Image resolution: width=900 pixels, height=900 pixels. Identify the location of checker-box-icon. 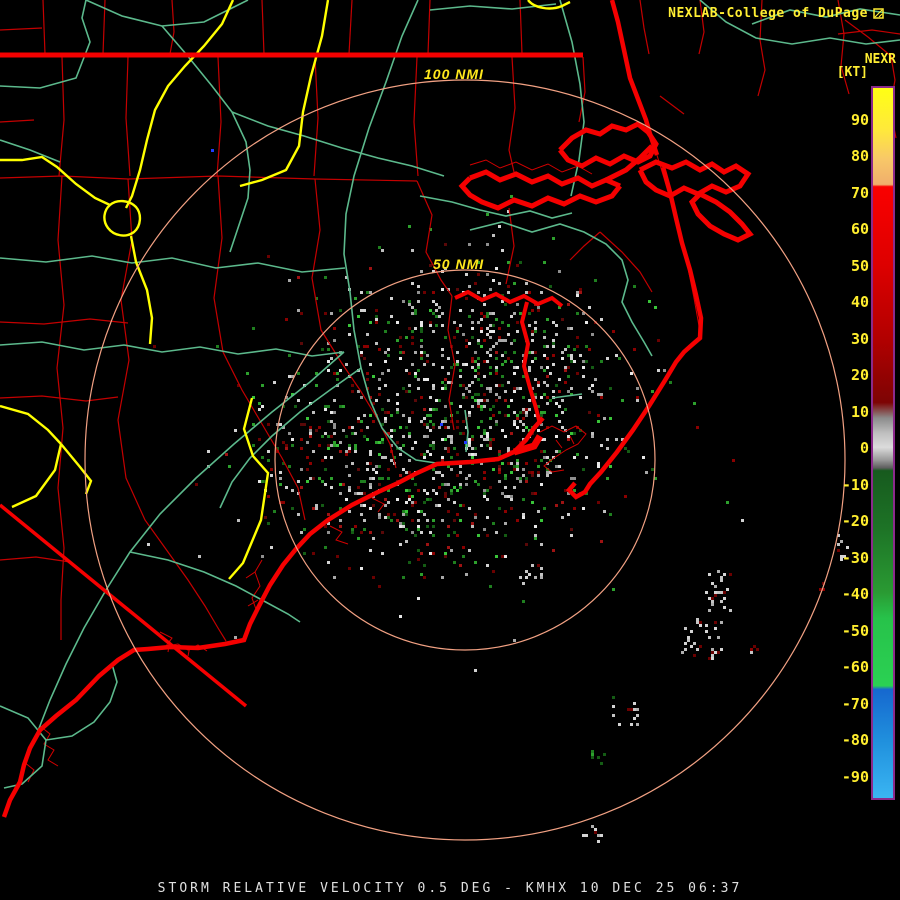
(878, 13).